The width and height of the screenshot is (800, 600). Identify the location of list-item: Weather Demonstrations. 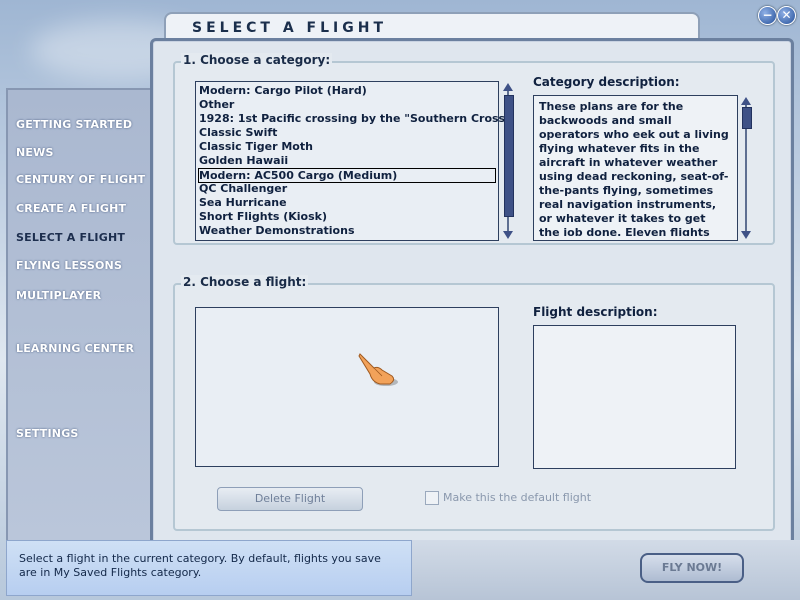
(344, 230).